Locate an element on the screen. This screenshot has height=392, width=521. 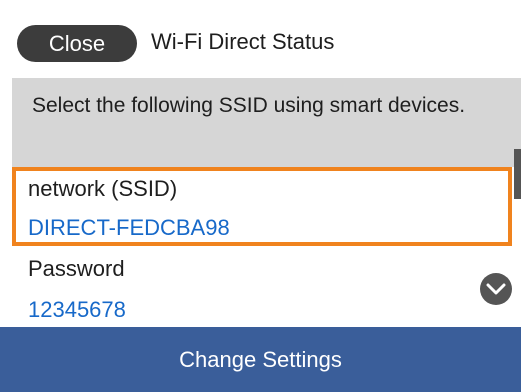
close-button: Close is located at coordinates (77, 43).